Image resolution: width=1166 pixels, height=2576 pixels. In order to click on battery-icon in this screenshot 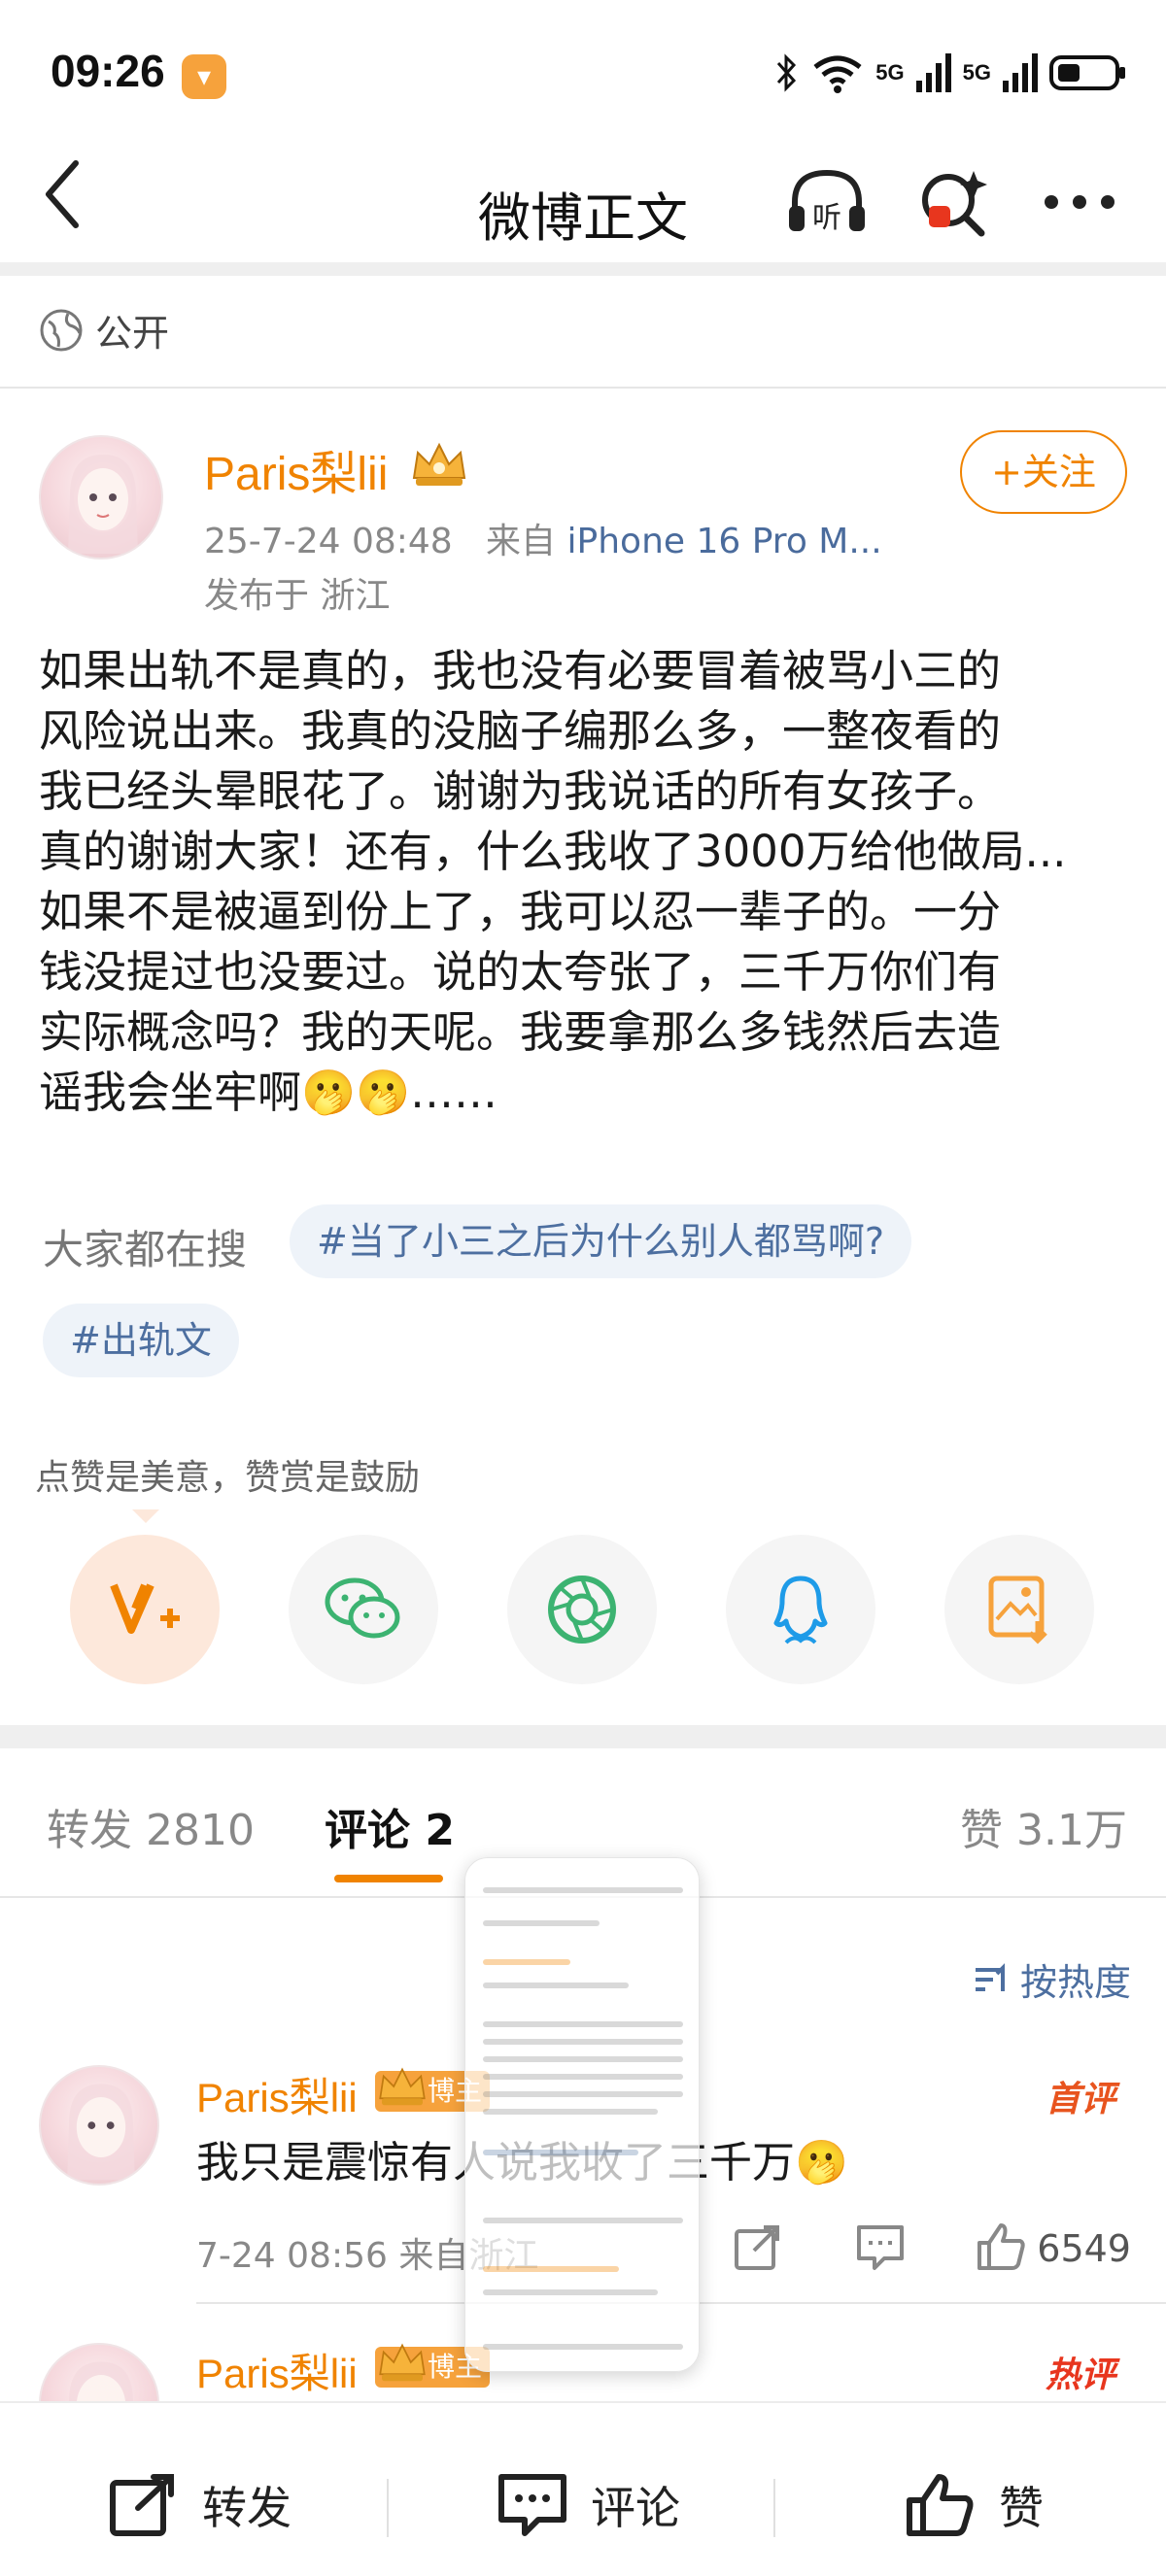, I will do `click(1087, 72)`.